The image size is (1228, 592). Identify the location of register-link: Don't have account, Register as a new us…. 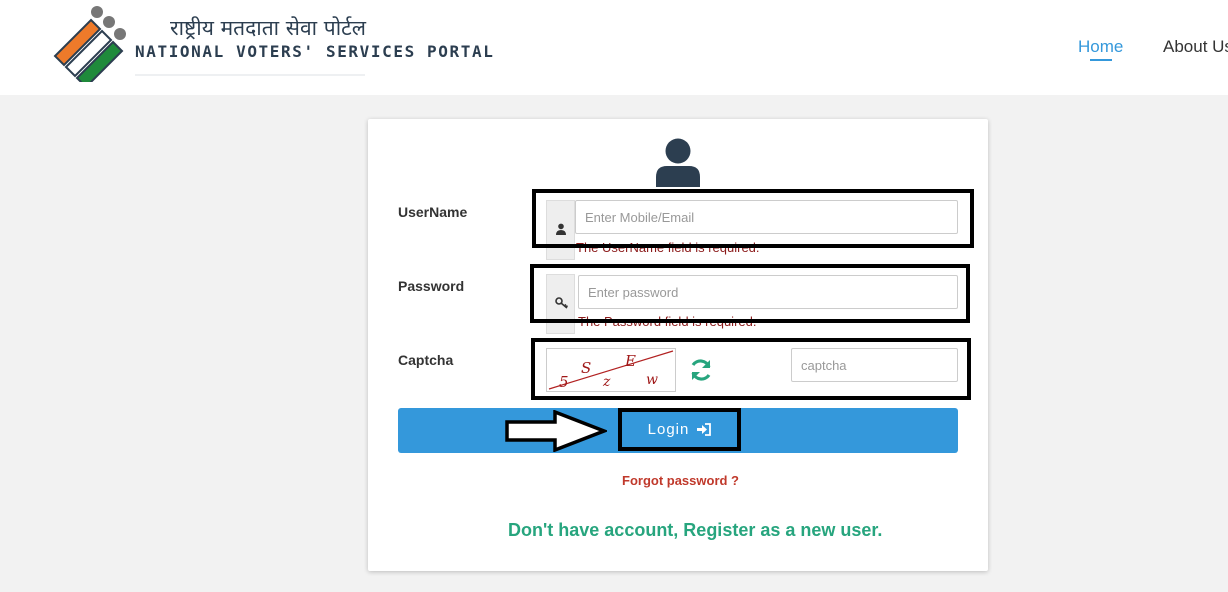
(695, 530).